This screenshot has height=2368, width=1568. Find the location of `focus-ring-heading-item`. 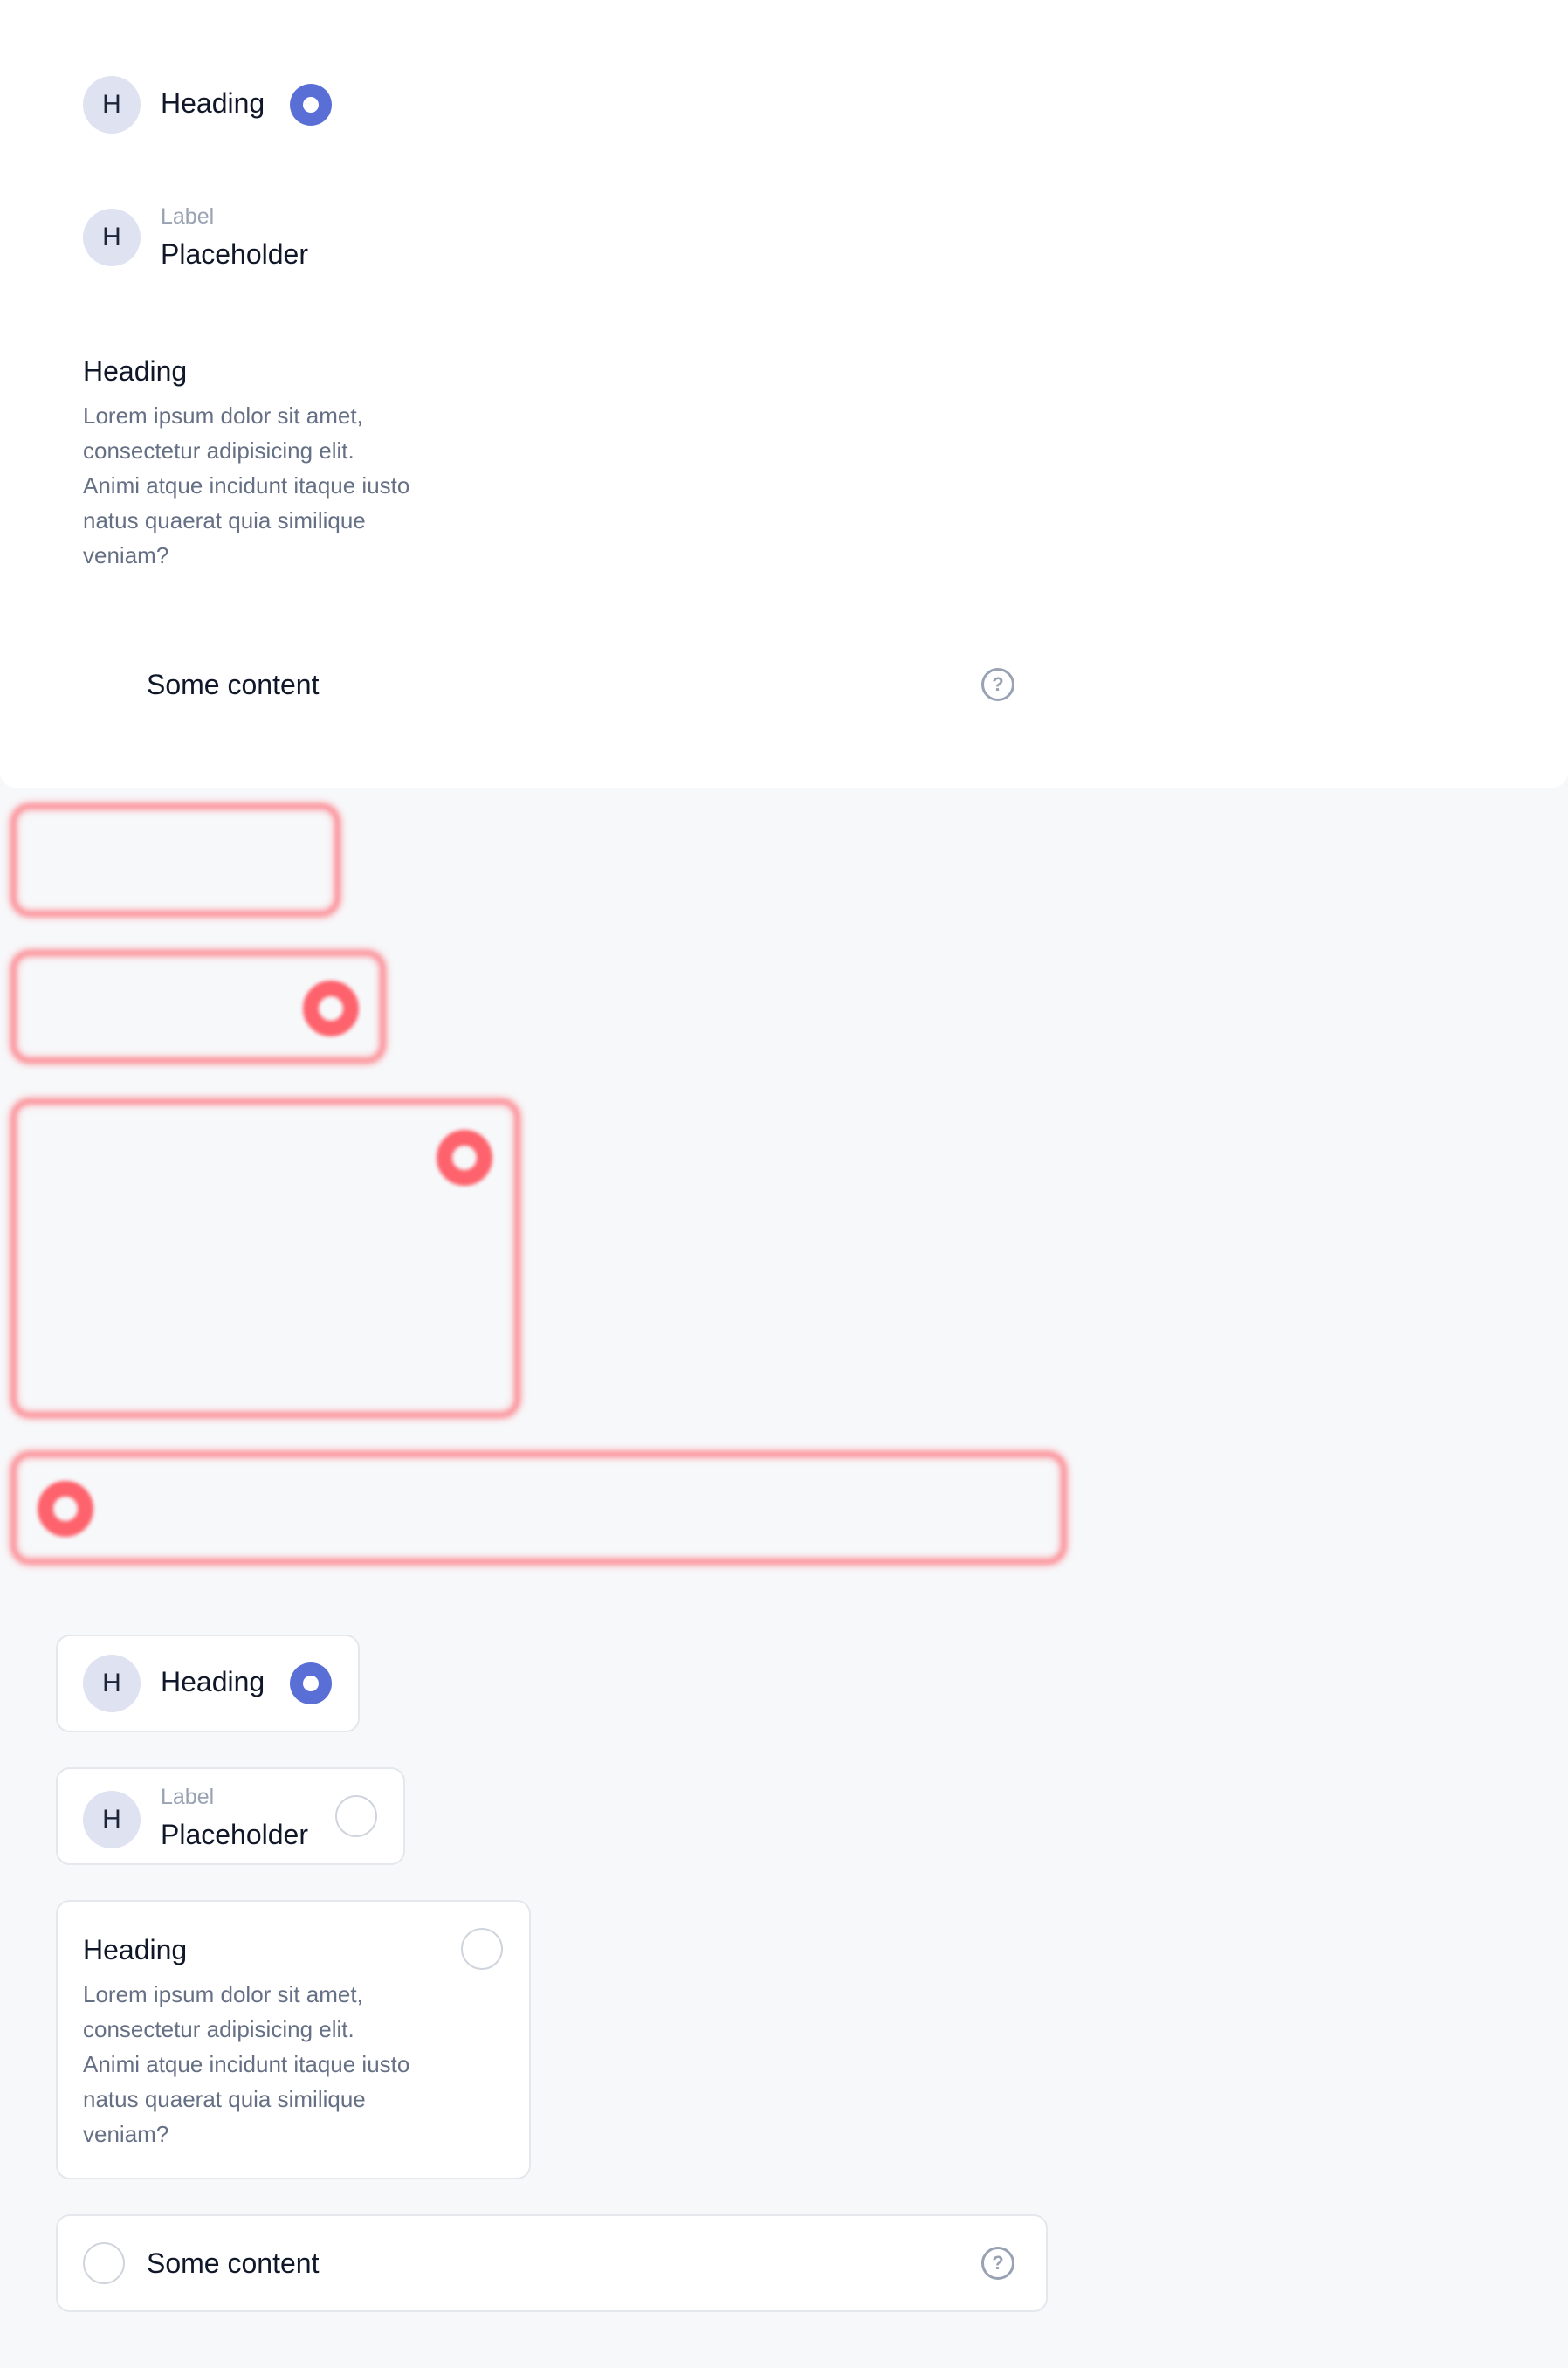

focus-ring-heading-item is located at coordinates (175, 860).